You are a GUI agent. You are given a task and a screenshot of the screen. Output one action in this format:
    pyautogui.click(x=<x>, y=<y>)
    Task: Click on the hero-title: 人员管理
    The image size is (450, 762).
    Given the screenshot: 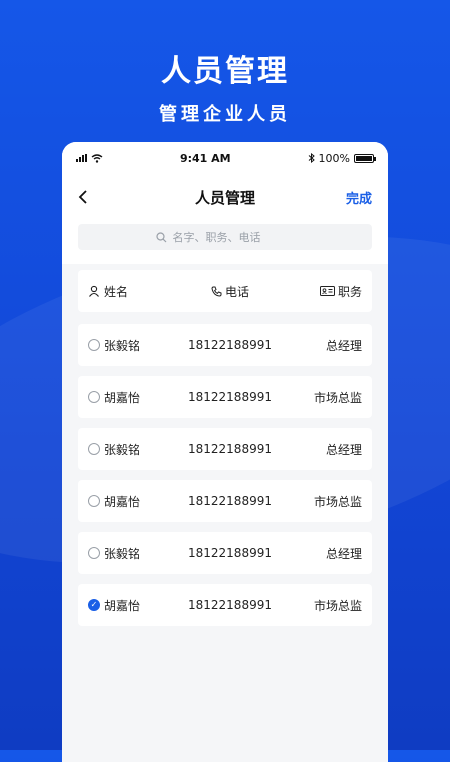 What is the action you would take?
    pyautogui.click(x=225, y=71)
    